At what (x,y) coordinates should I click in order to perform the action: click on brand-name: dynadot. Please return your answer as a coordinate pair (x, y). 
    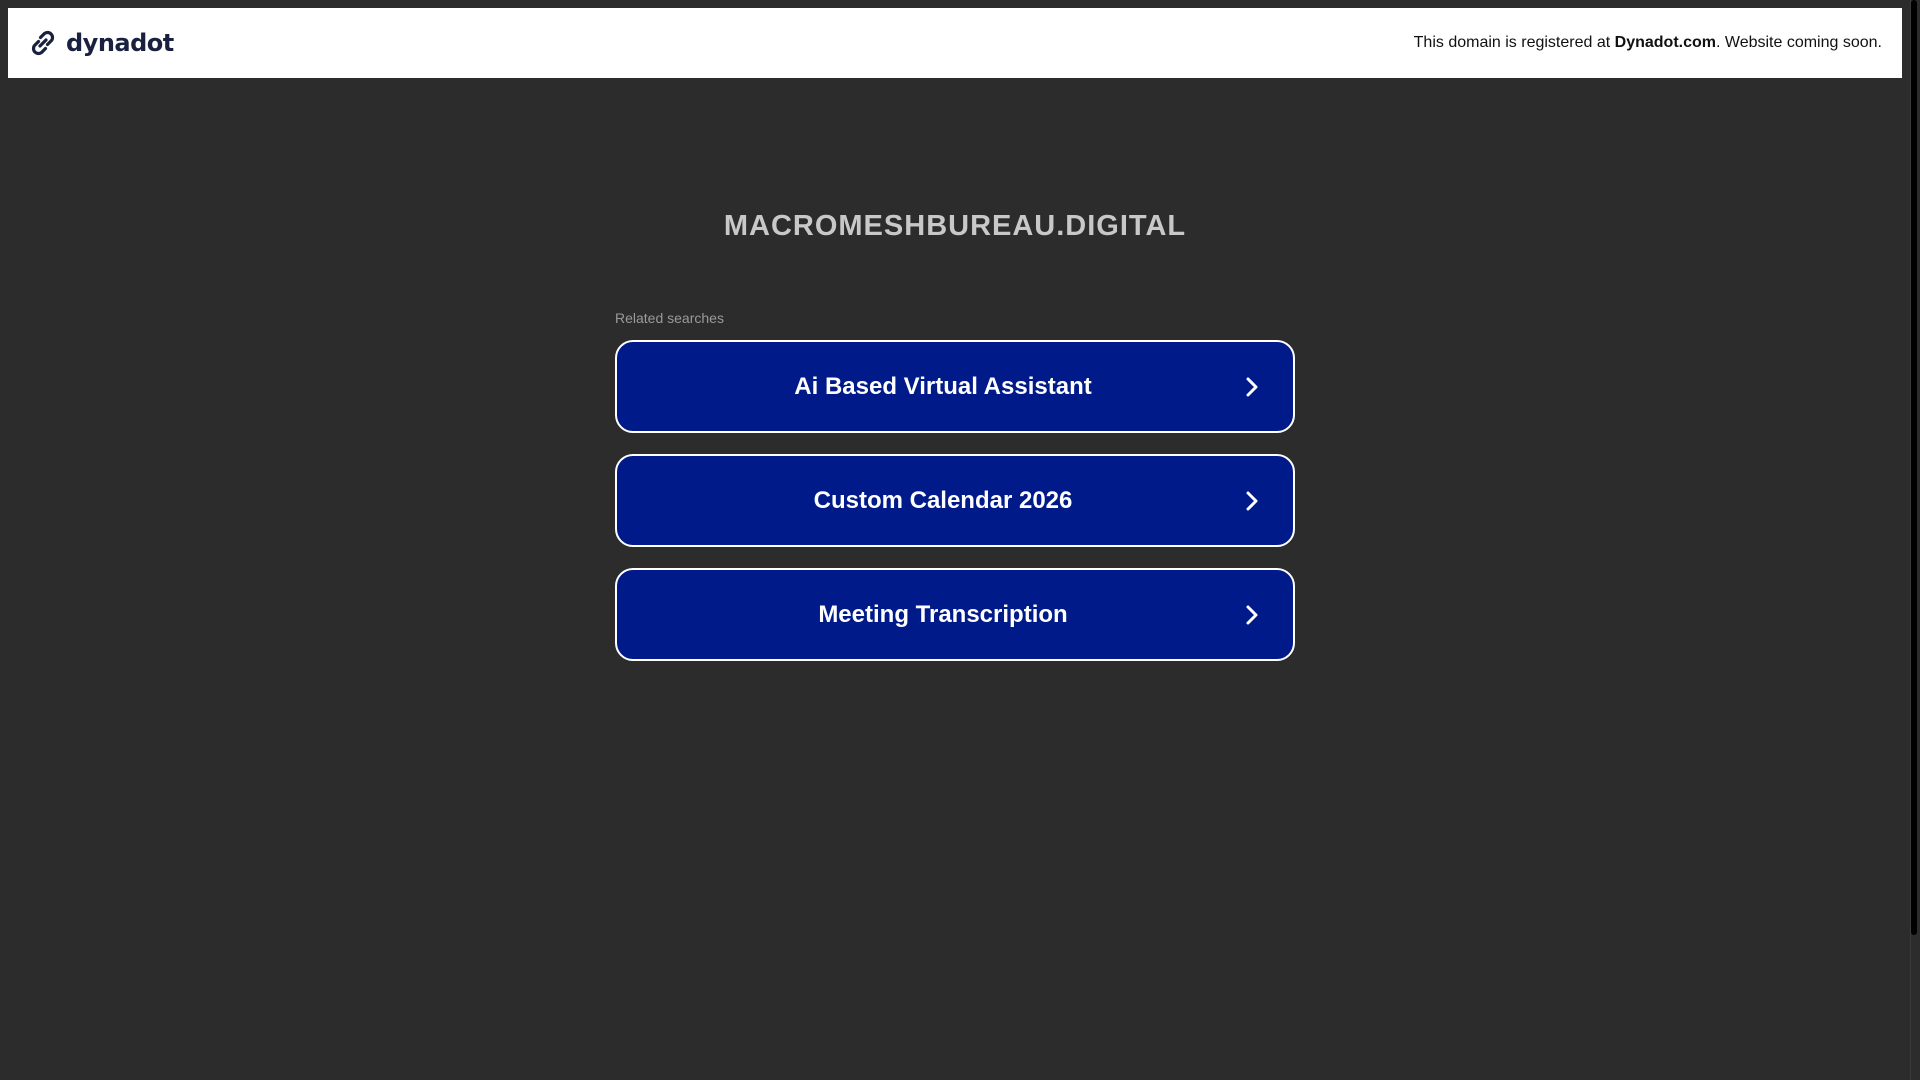
    Looking at the image, I should click on (120, 43).